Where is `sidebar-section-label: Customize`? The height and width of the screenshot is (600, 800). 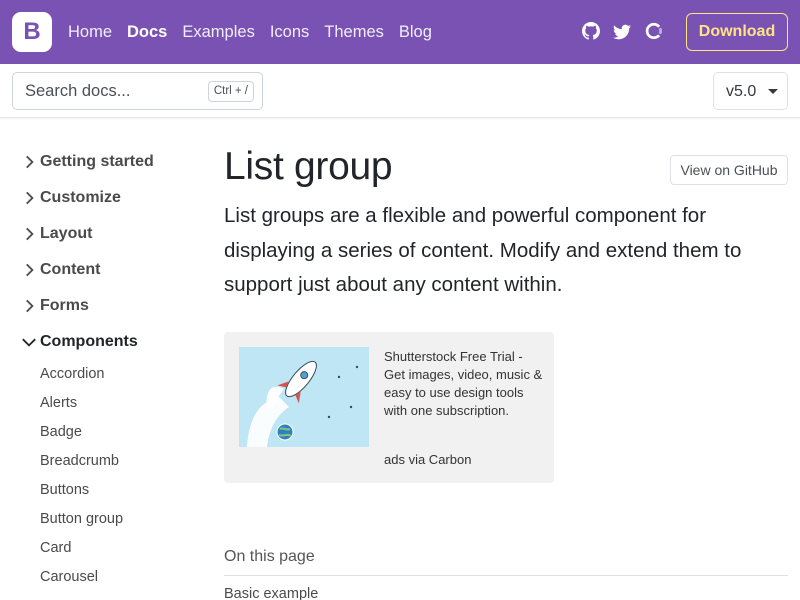 sidebar-section-label: Customize is located at coordinates (80, 197).